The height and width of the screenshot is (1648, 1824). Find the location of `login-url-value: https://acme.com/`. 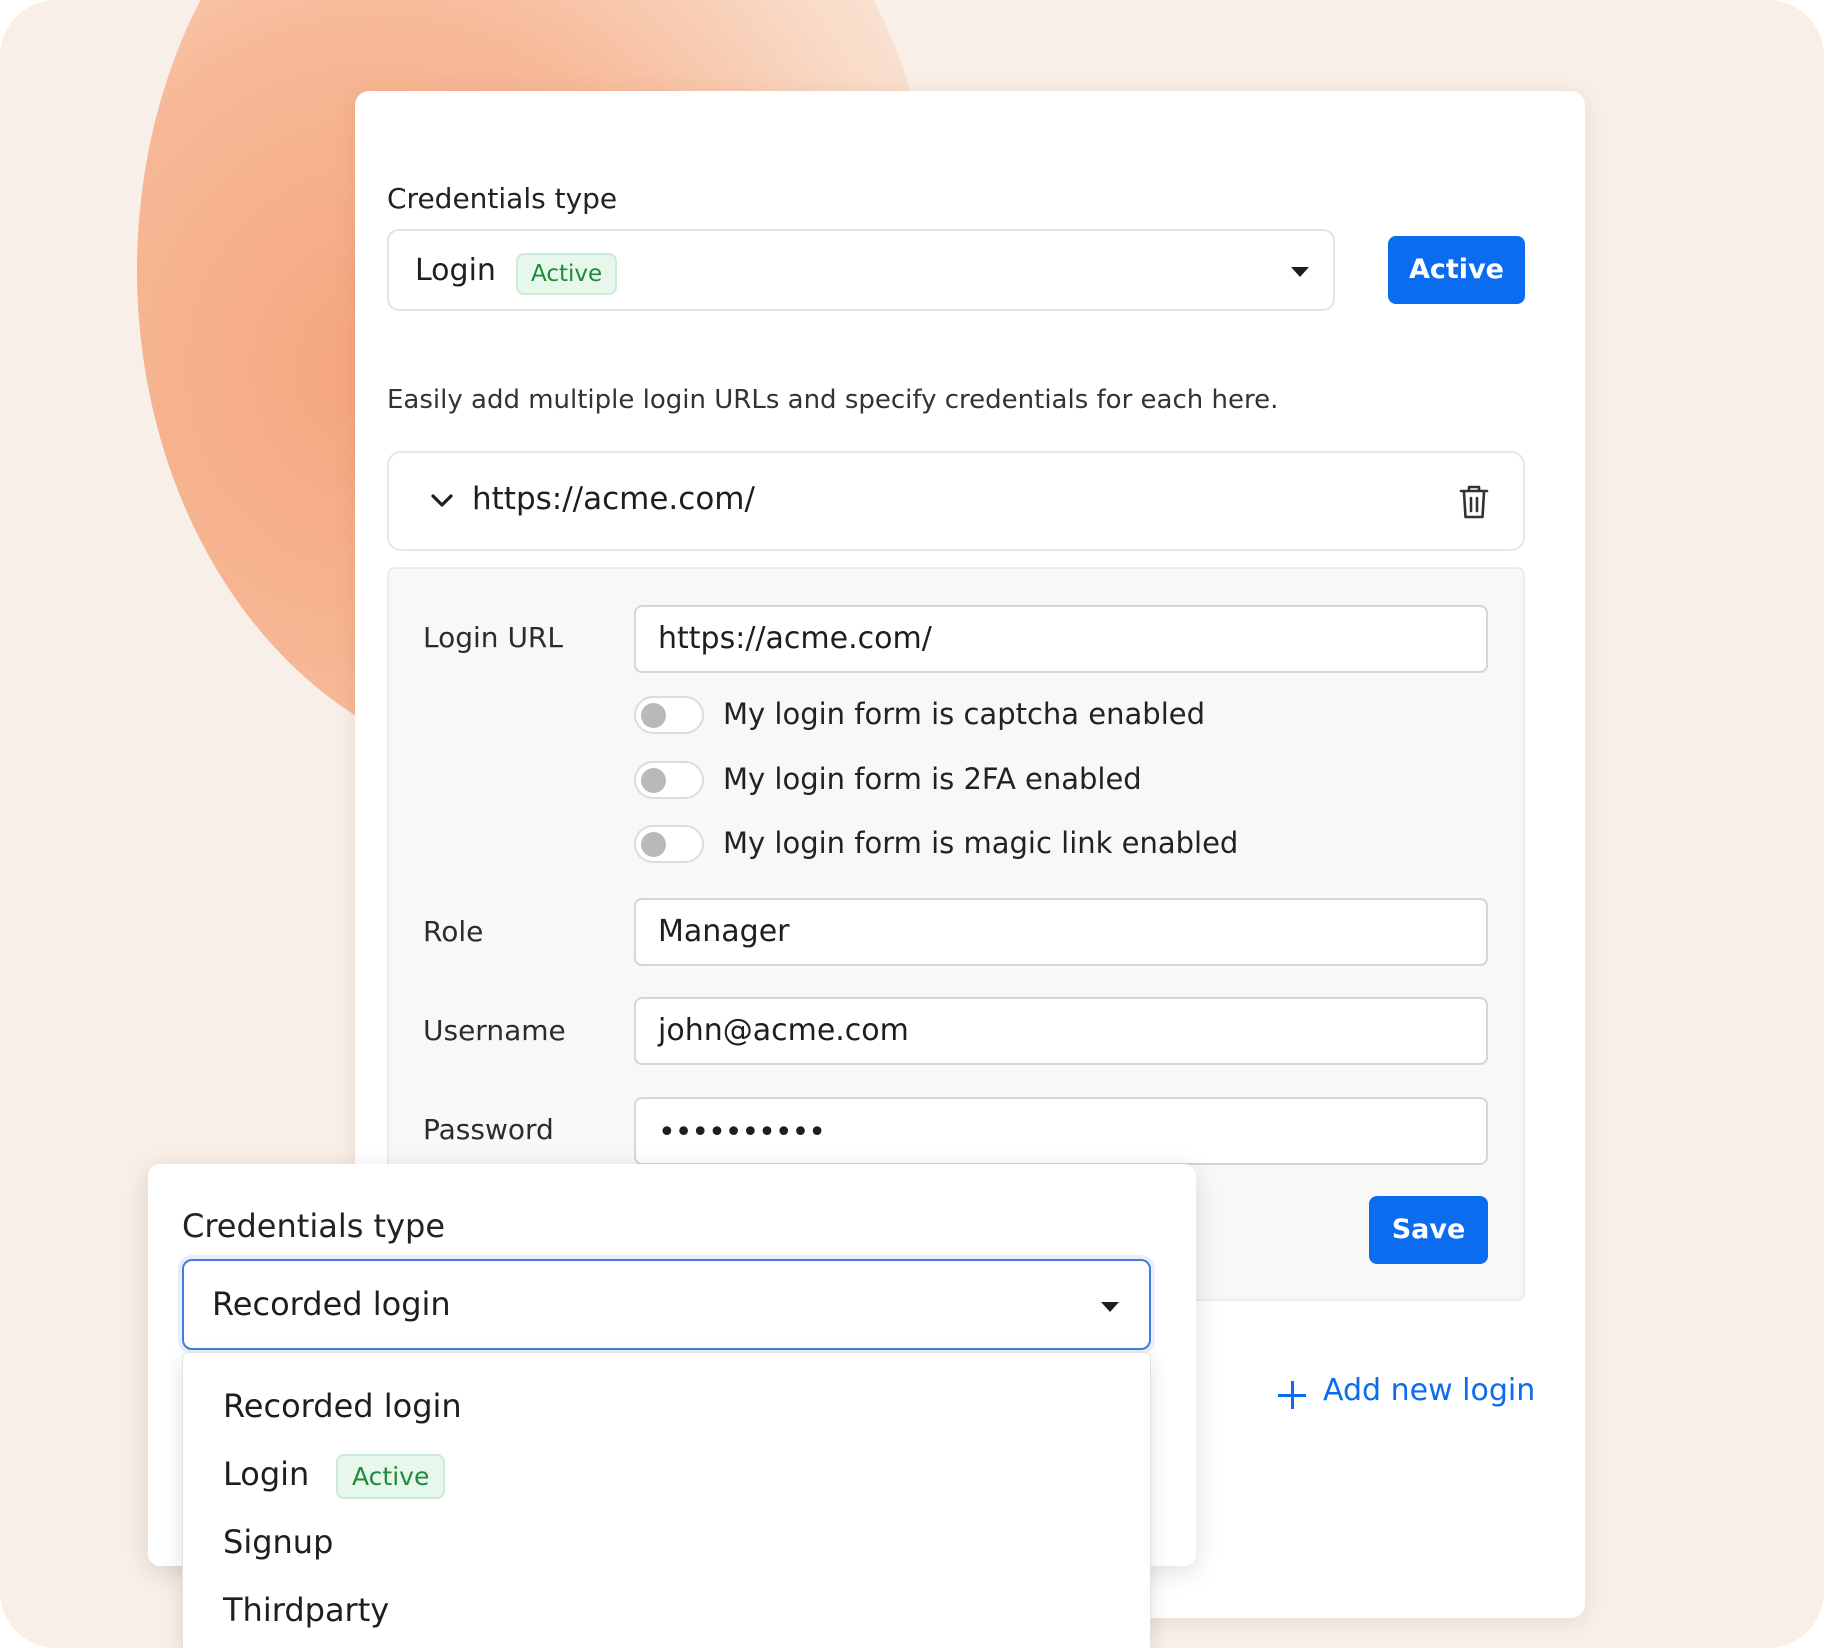

login-url-value: https://acme.com/ is located at coordinates (795, 638).